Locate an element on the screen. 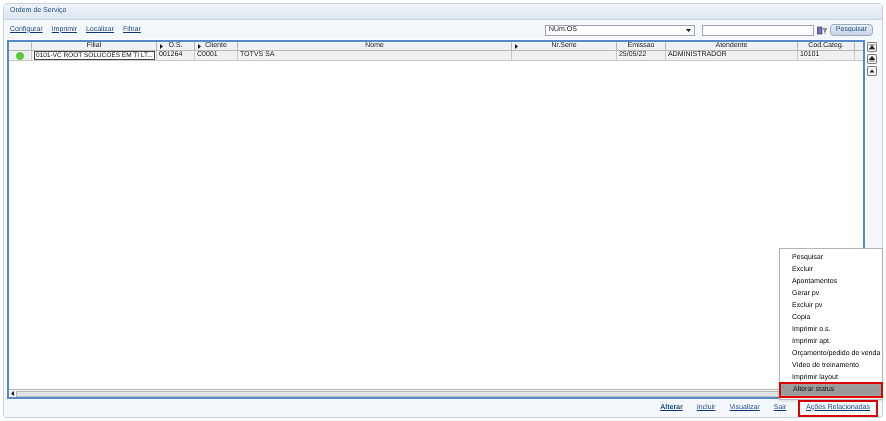 Image resolution: width=886 pixels, height=421 pixels. caret-icon is located at coordinates (688, 30).